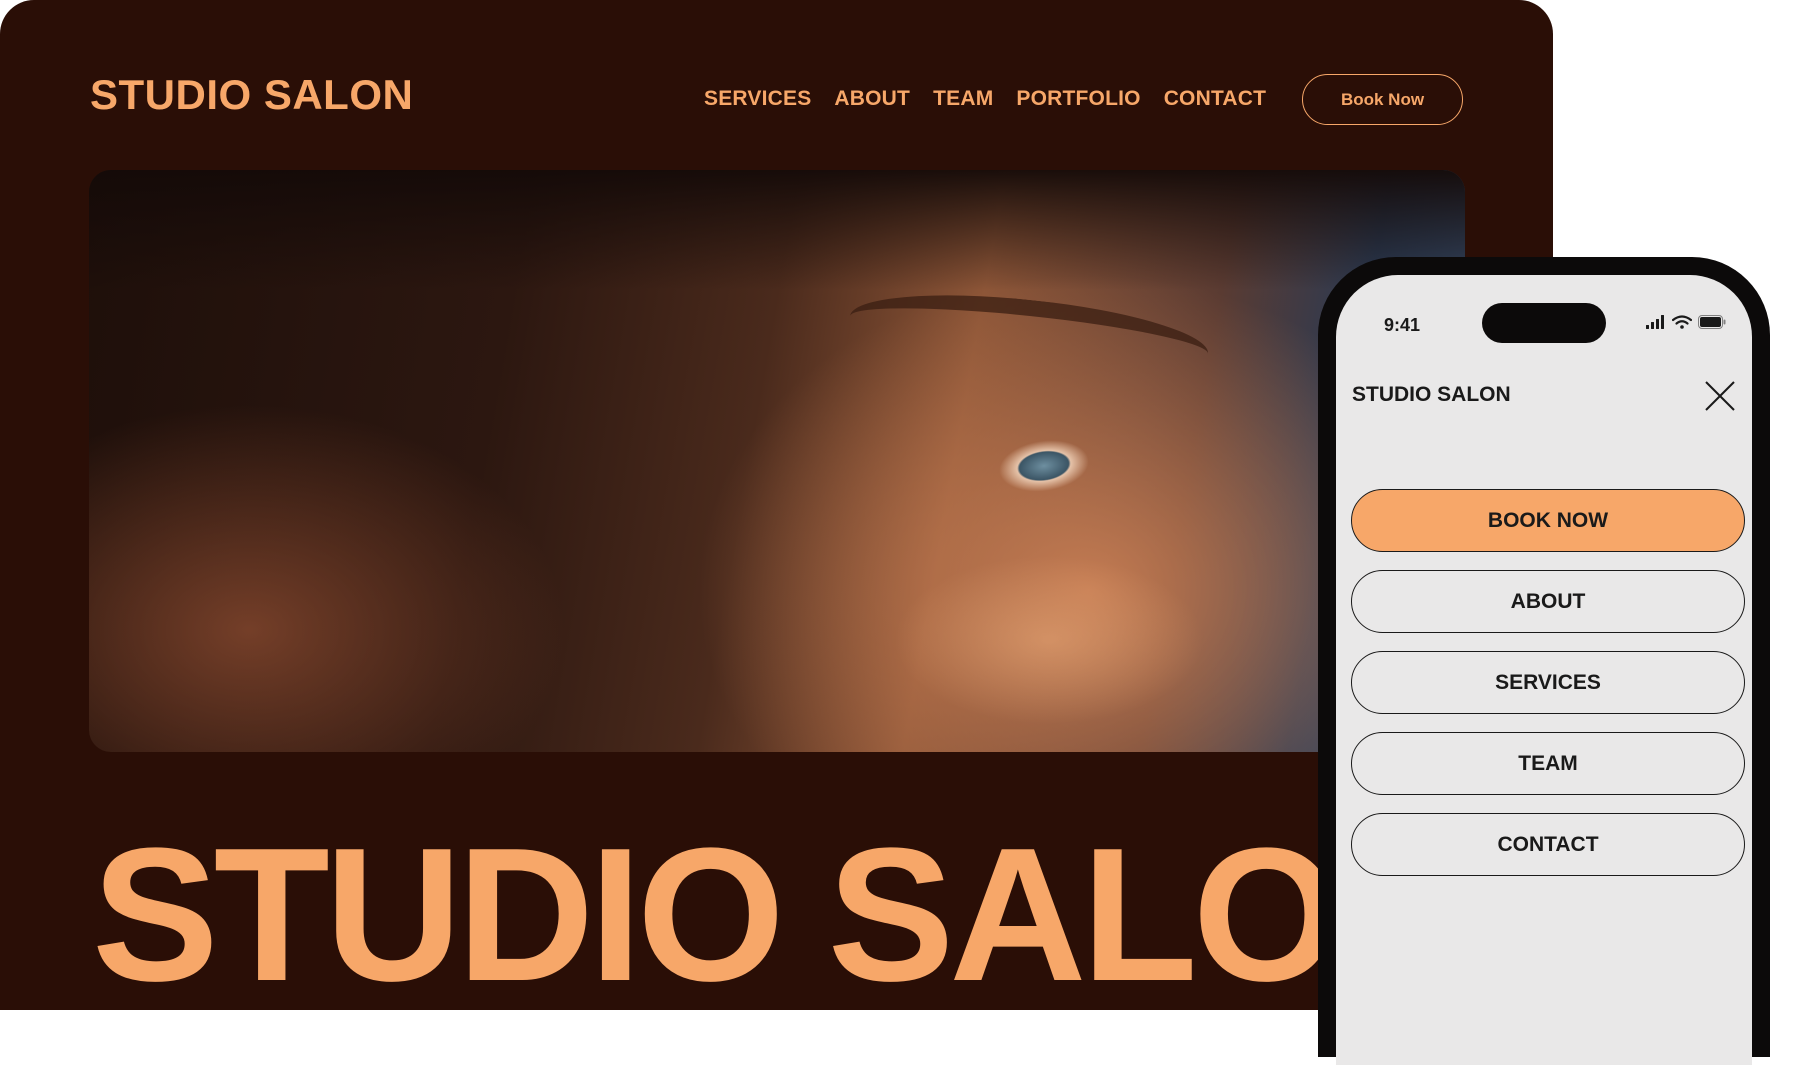 The height and width of the screenshot is (1065, 1817). Describe the element at coordinates (963, 98) in the screenshot. I see `nav-item-team: TEAM` at that location.